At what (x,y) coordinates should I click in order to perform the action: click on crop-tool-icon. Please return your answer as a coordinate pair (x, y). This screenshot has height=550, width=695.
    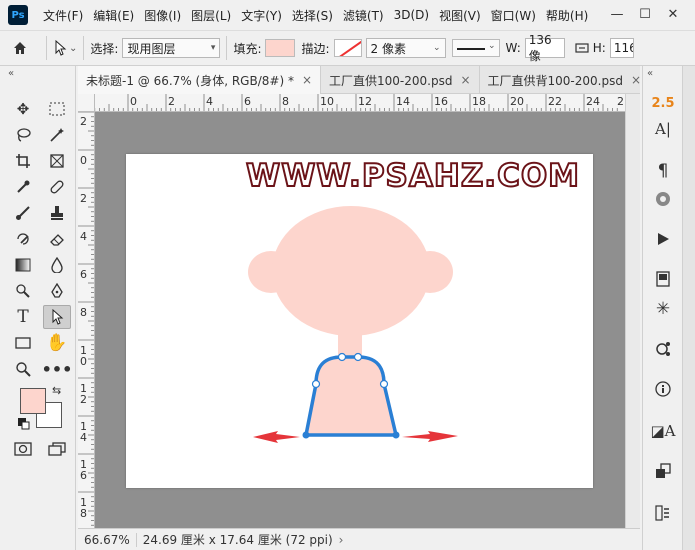
    Looking at the image, I should click on (23, 161).